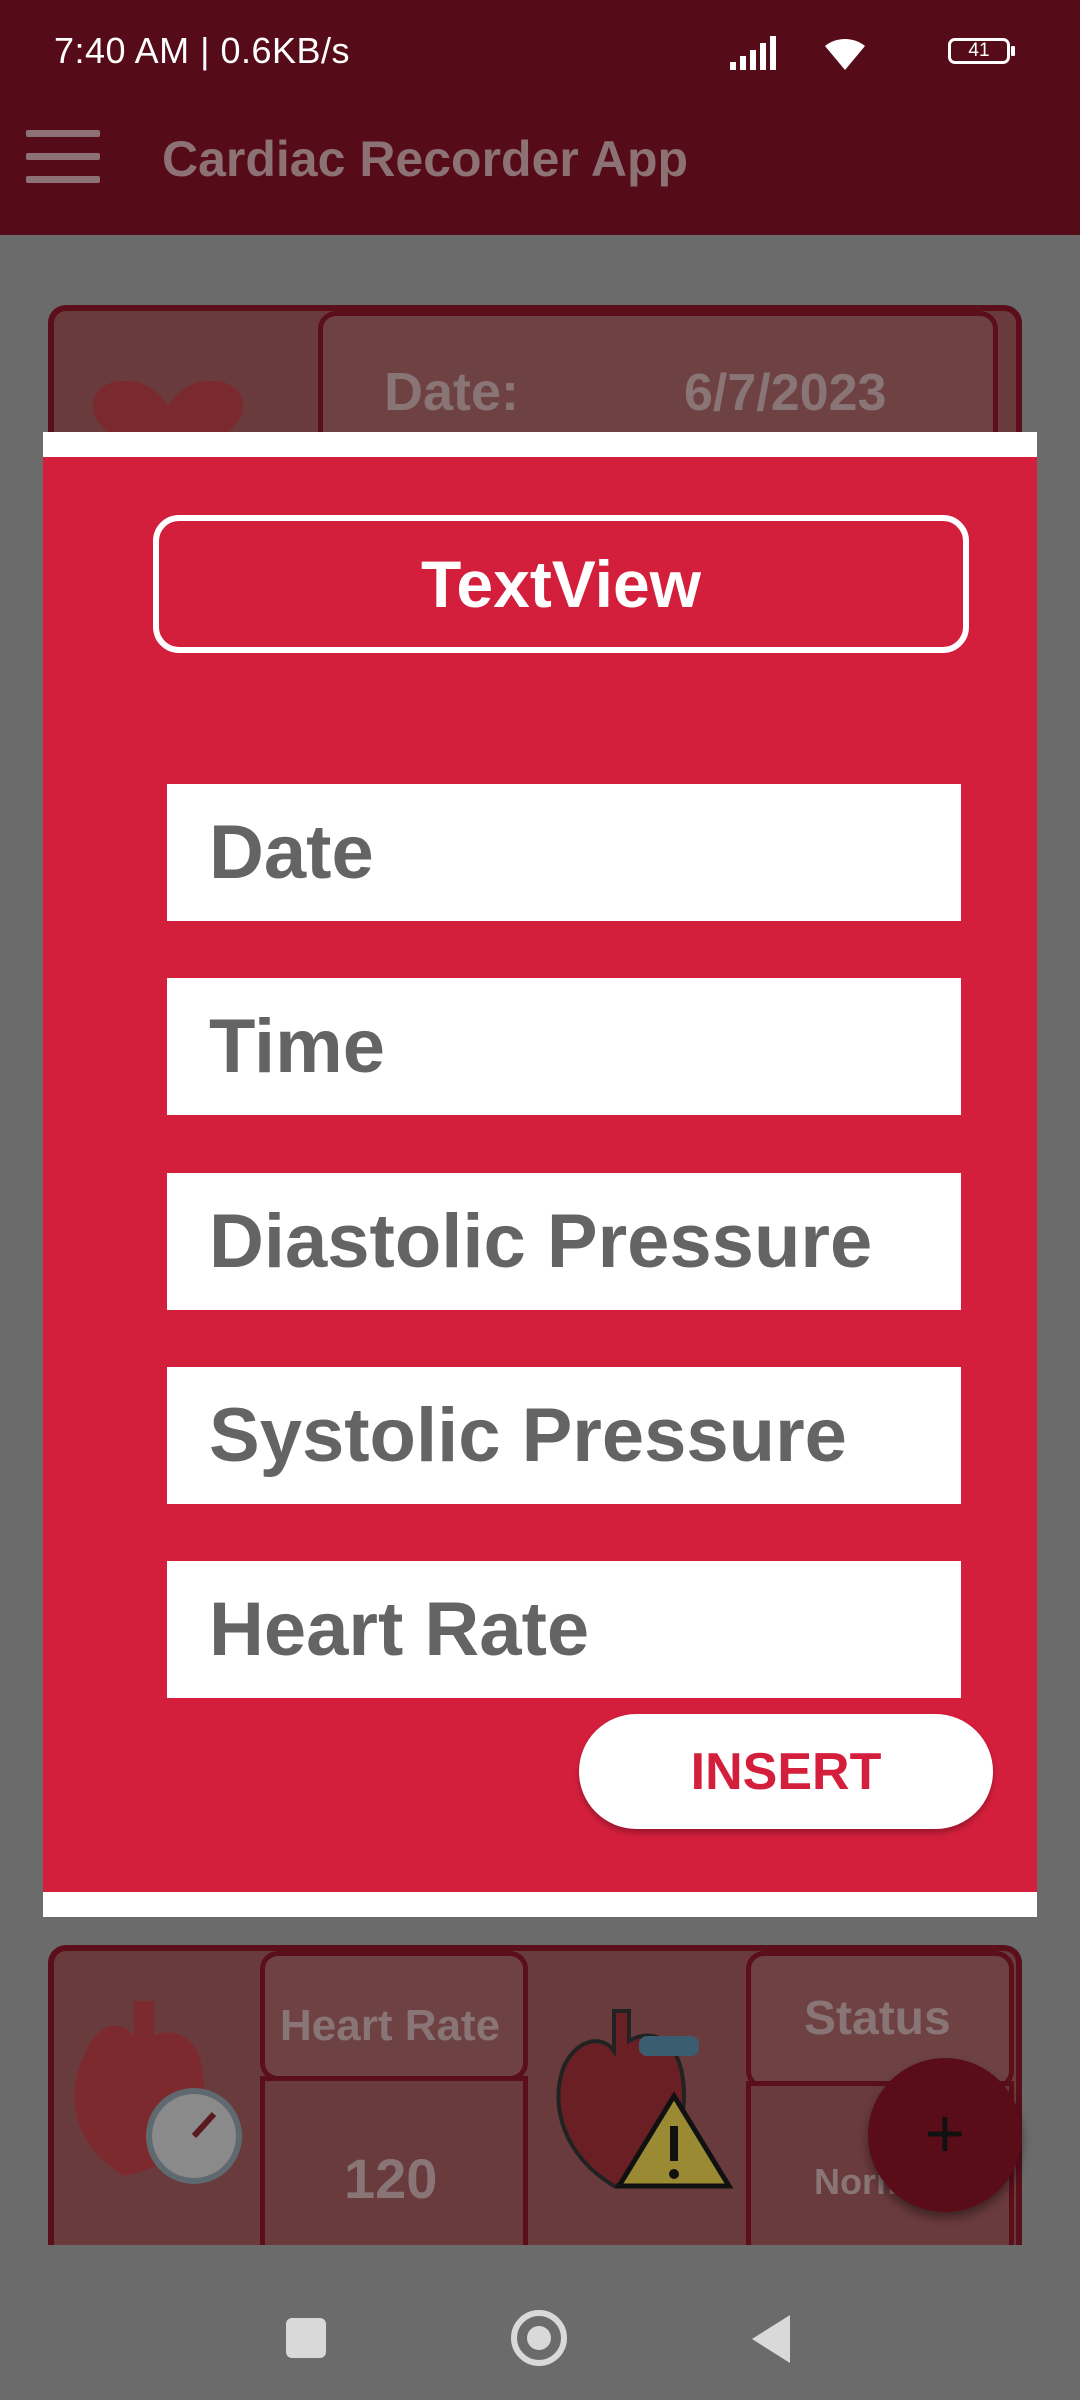 Image resolution: width=1080 pixels, height=2400 pixels. I want to click on status-label: Status, so click(877, 2018).